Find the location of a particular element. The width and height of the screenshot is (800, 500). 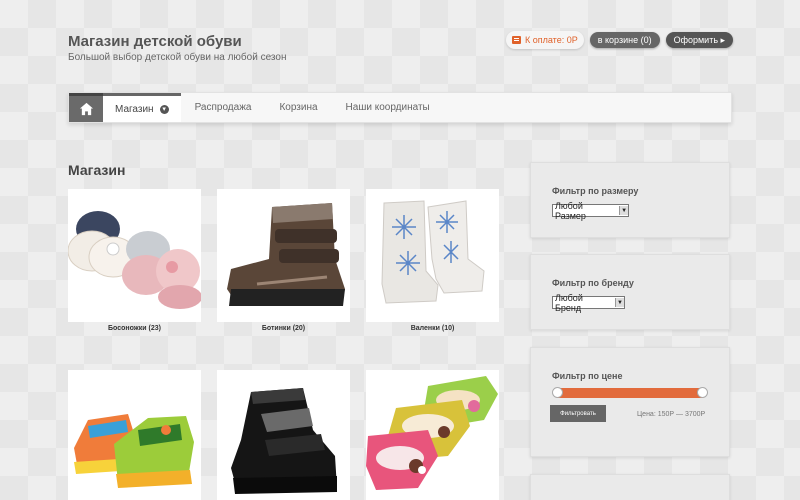

nav-home-button is located at coordinates (86, 107).